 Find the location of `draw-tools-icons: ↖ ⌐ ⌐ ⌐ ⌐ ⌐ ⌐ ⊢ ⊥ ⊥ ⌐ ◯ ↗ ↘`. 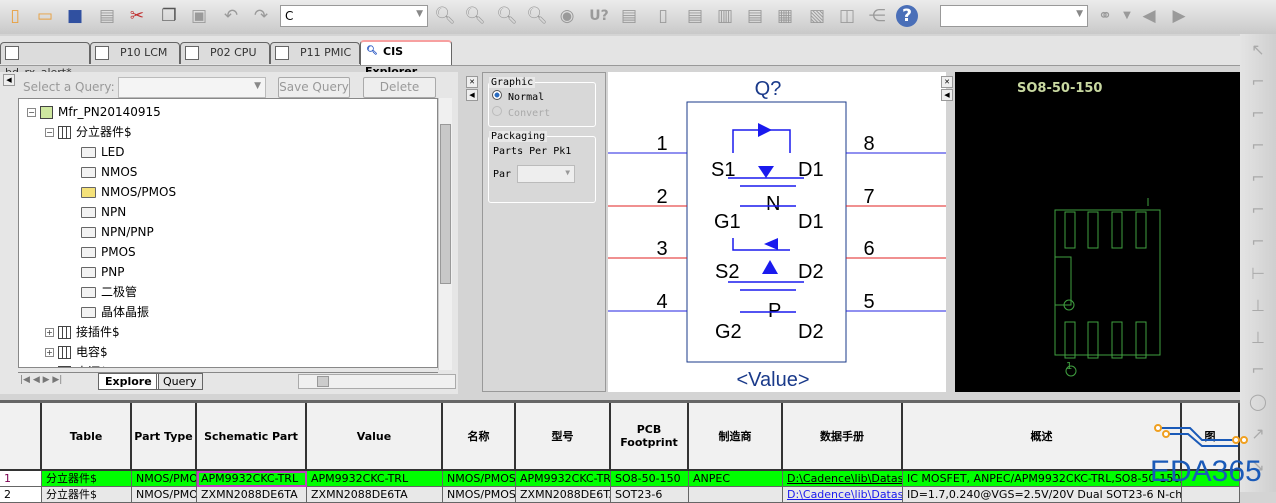

draw-tools-icons: ↖ ⌐ ⌐ ⌐ ⌐ ⌐ ⌐ ⊢ ⊥ ⊥ ⌐ ◯ ↗ ↘ is located at coordinates (1258, 258).